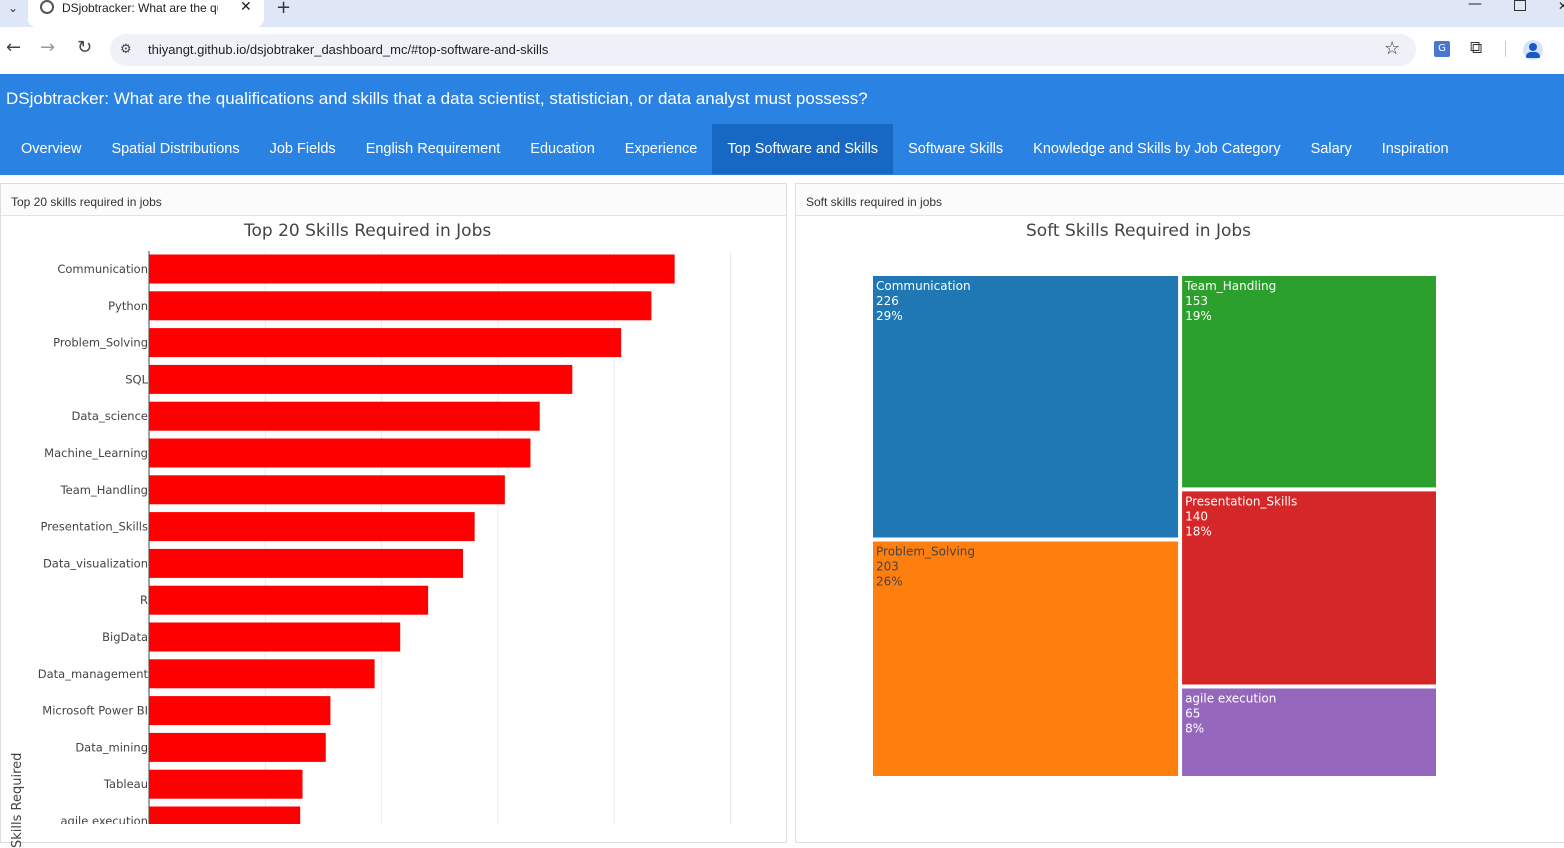 This screenshot has height=848, width=1564. What do you see at coordinates (1331, 149) in the screenshot?
I see `nav-tab-salary: Salary` at bounding box center [1331, 149].